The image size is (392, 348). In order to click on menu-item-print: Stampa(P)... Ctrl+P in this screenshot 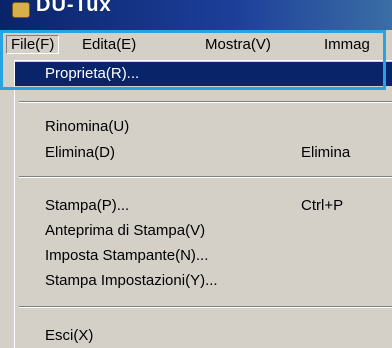, I will do `click(203, 206)`.